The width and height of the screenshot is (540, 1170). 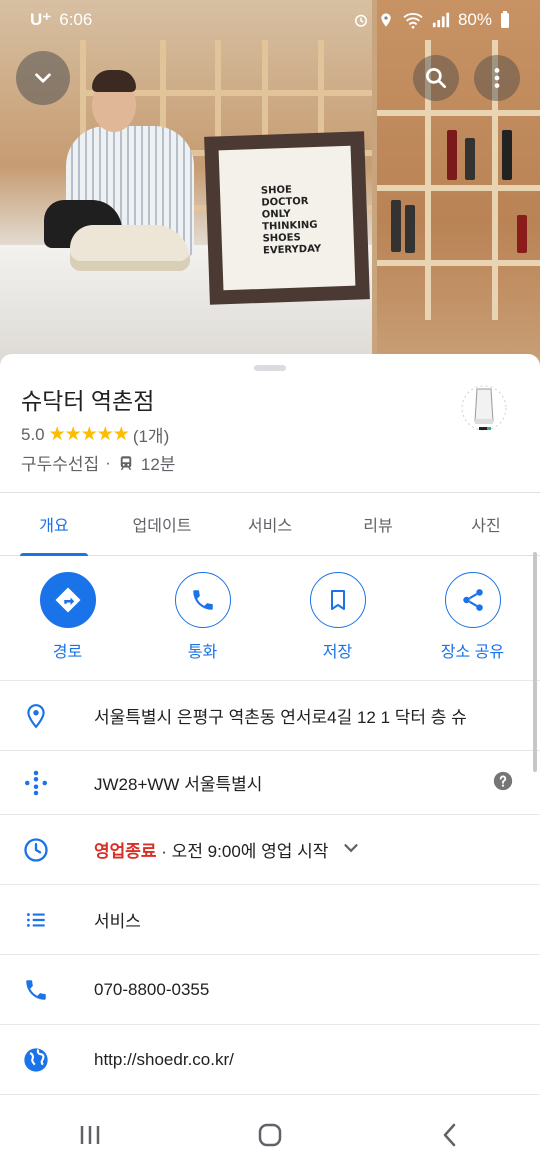 I want to click on help-icon, so click(x=503, y=781).